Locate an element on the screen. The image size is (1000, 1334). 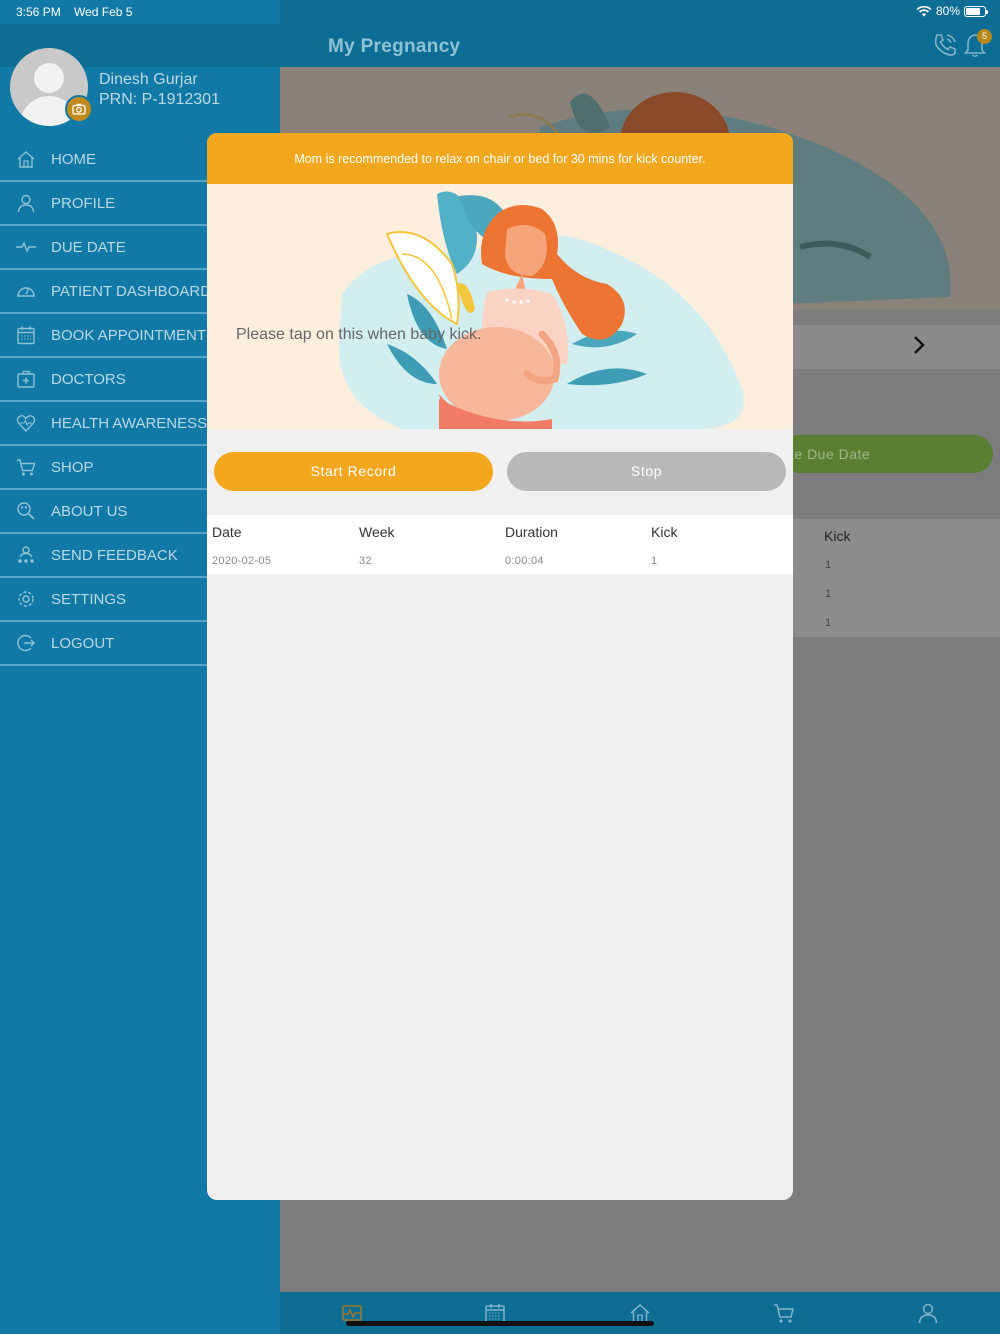
calendar-icon is located at coordinates (26, 335).